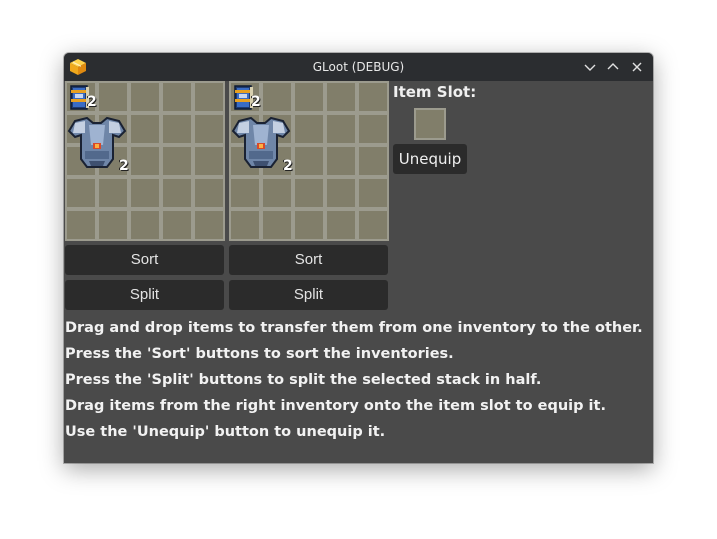 This screenshot has width=717, height=539. Describe the element at coordinates (430, 159) in the screenshot. I see `unequip-button: Unequip` at that location.